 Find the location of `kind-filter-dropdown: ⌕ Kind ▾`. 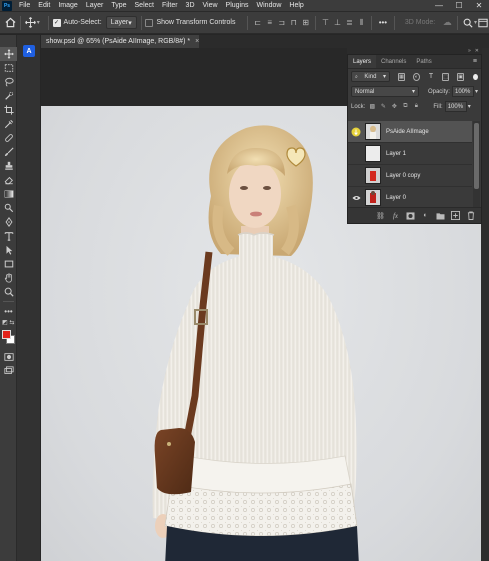

kind-filter-dropdown: ⌕ Kind ▾ is located at coordinates (370, 76).